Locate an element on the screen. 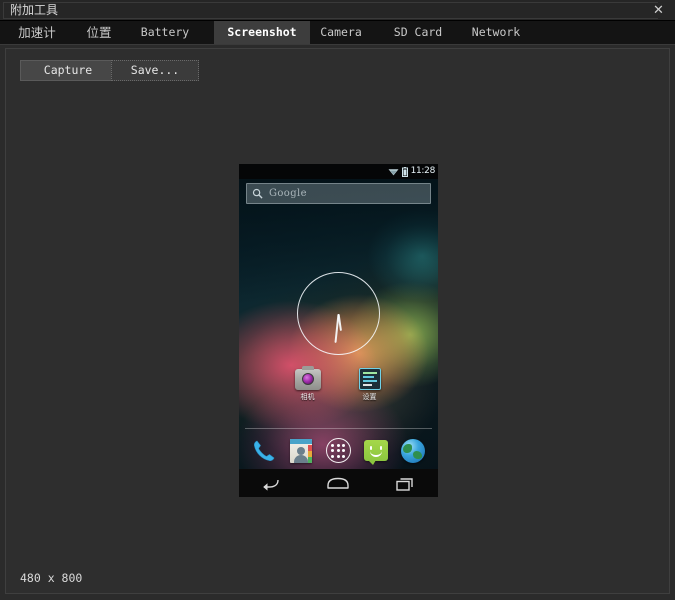  contacts-app-icon is located at coordinates (301, 451).